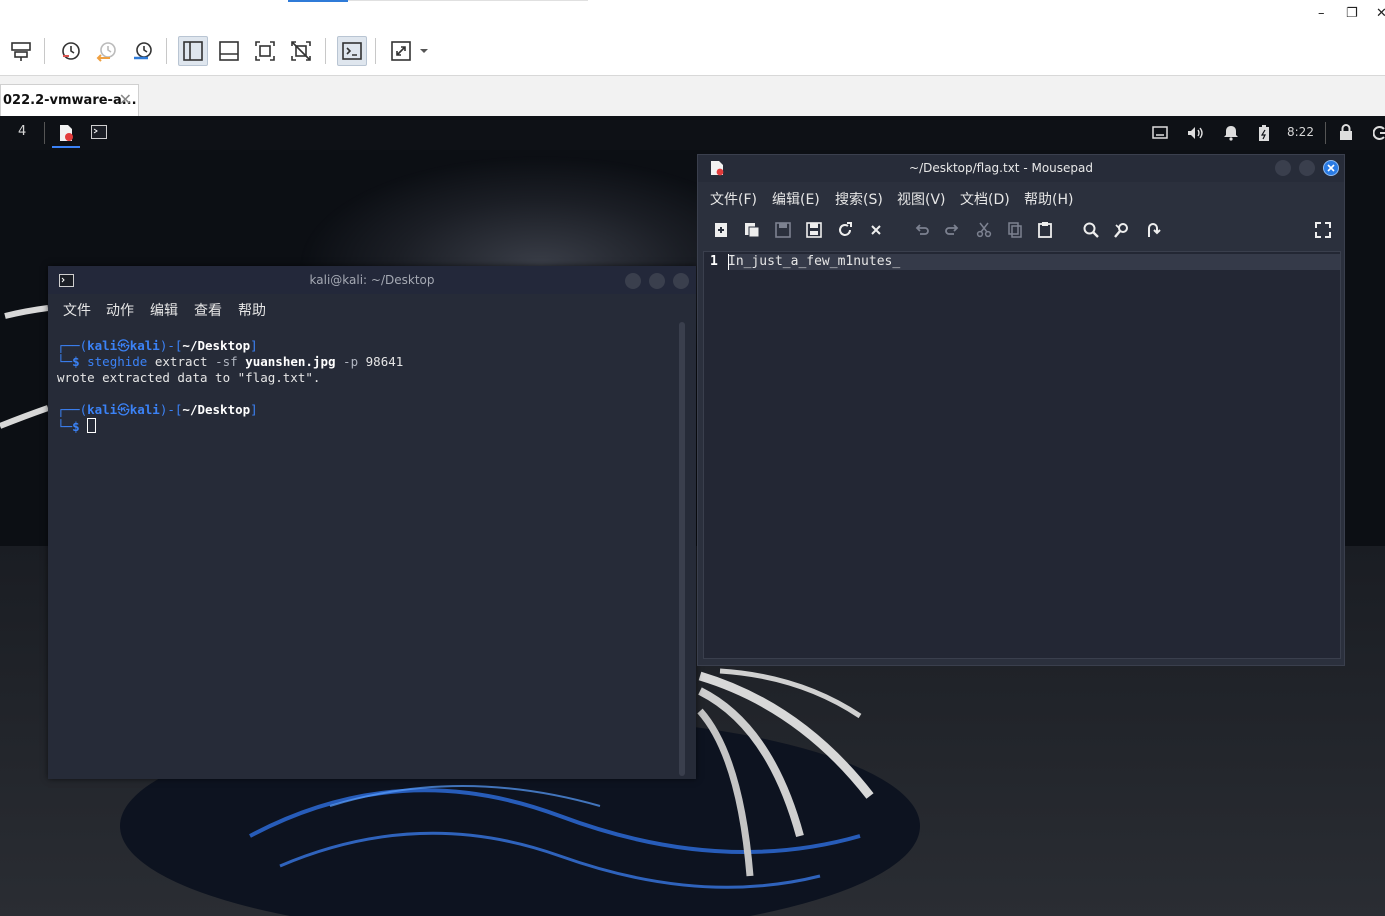 The image size is (1385, 916). What do you see at coordinates (1160, 133) in the screenshot?
I see `network-icon` at bounding box center [1160, 133].